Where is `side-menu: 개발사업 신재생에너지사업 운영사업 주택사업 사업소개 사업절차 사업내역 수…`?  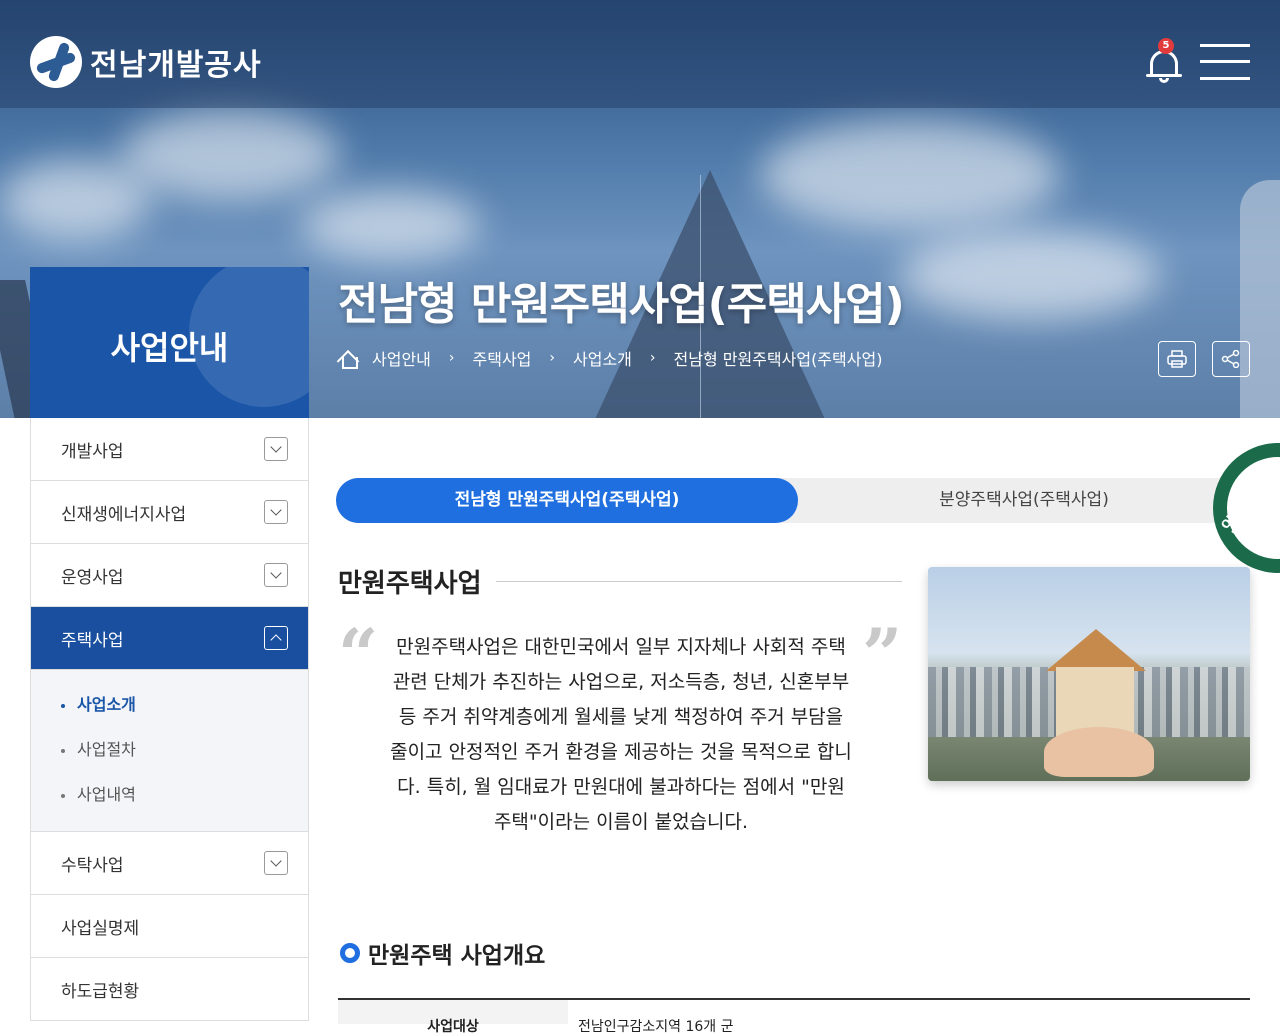
side-menu: 개발사업 신재생에너지사업 운영사업 주택사업 사업소개 사업절차 사업내역 수… is located at coordinates (169, 719).